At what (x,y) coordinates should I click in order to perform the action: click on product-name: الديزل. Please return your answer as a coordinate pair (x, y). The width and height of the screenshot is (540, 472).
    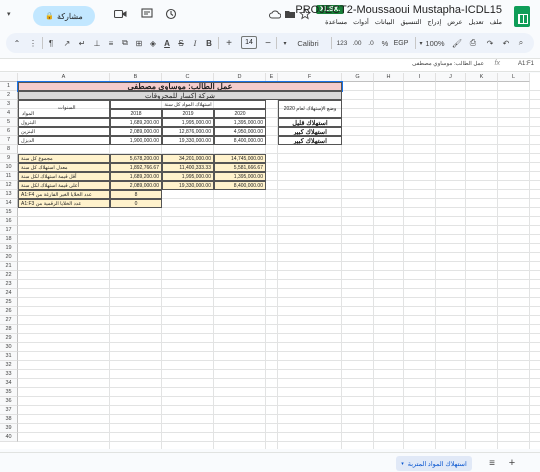
    Looking at the image, I should click on (64, 140).